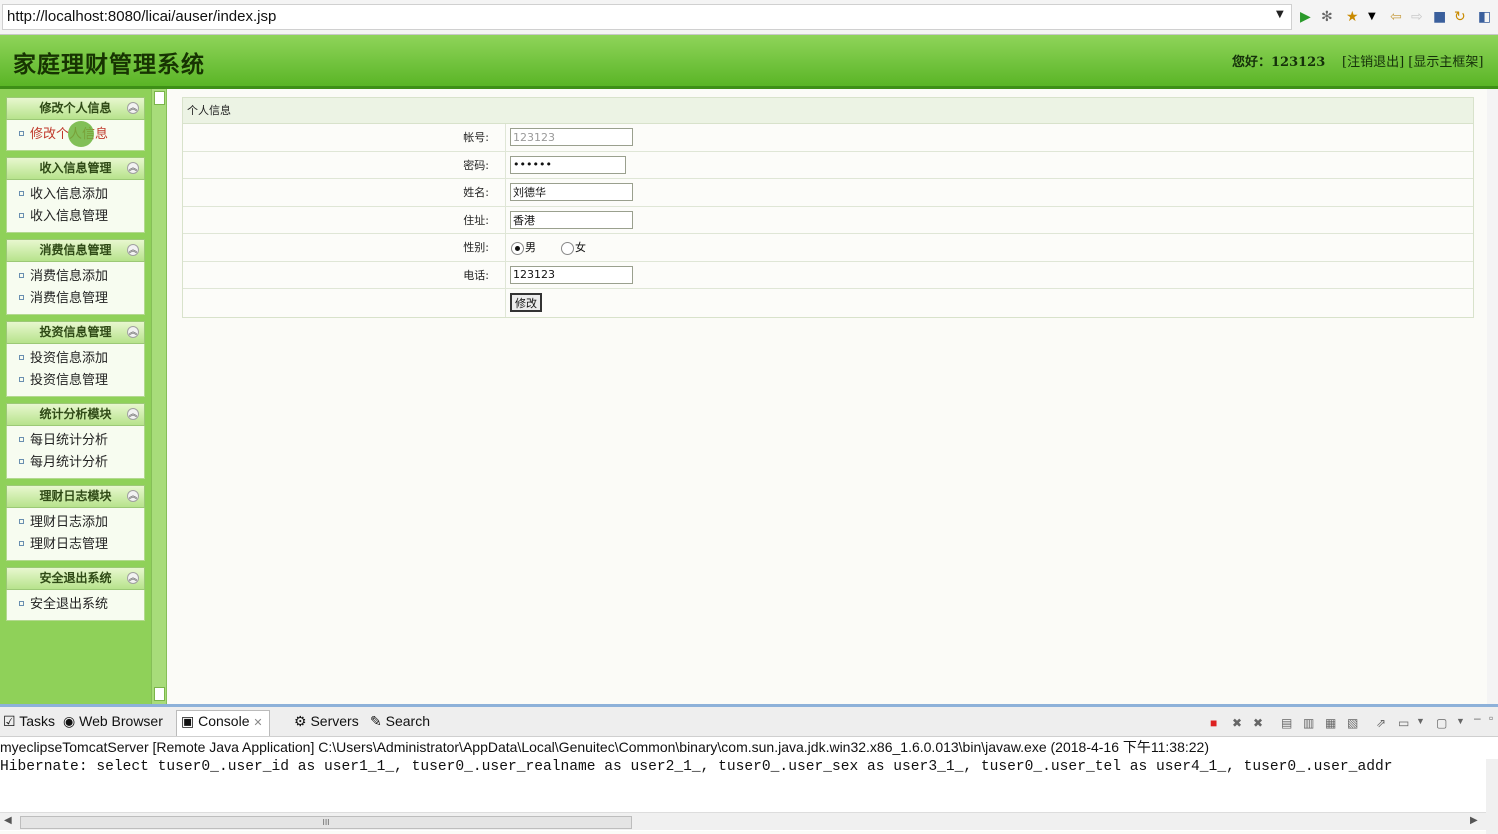 Image resolution: width=1498 pixels, height=834 pixels. I want to click on browser-menu-icon: ◧, so click(1484, 17).